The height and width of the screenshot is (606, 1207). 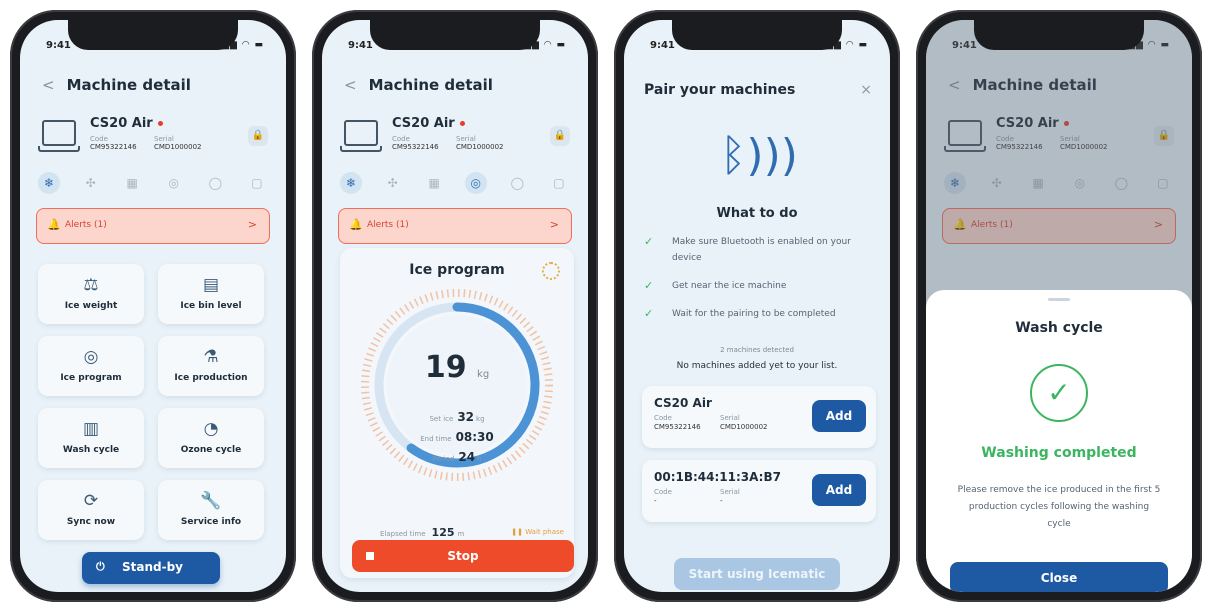 I want to click on step-item: ✓ Get near the ice machine, so click(x=761, y=286).